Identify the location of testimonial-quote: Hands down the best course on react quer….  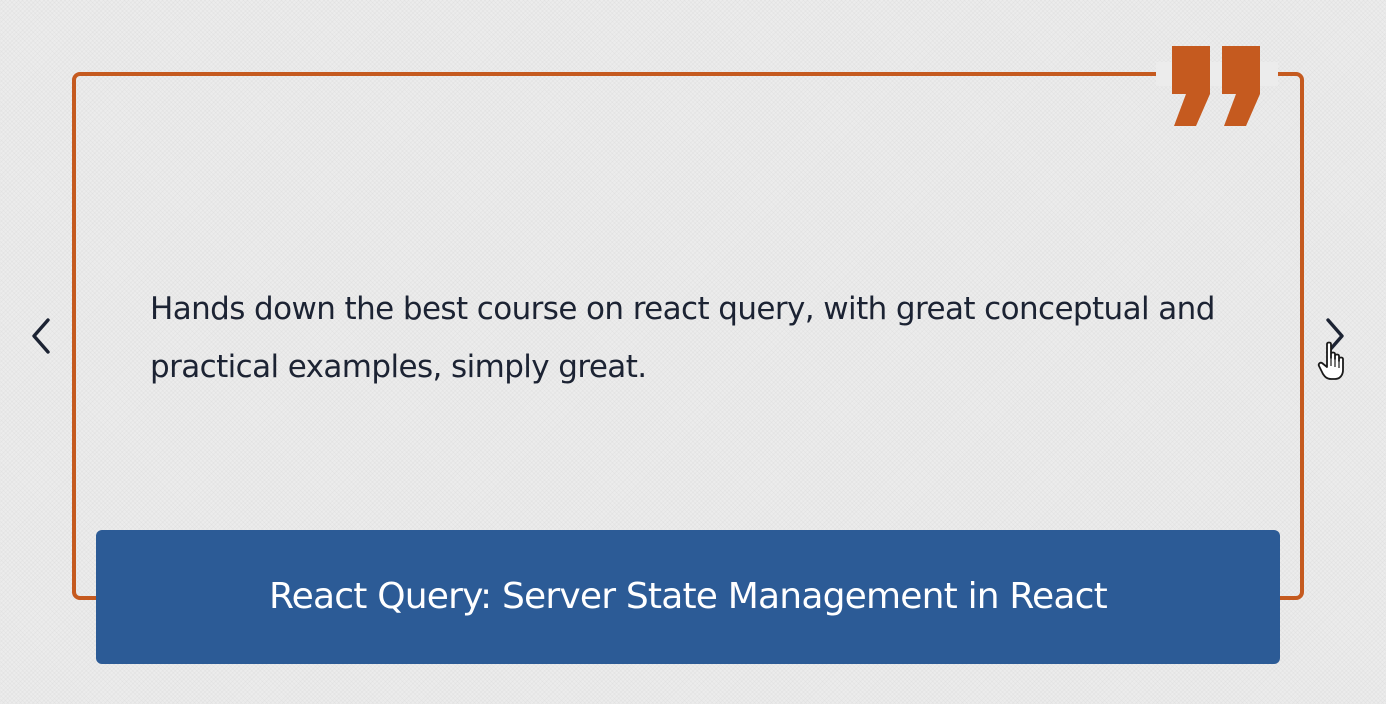
(682, 338).